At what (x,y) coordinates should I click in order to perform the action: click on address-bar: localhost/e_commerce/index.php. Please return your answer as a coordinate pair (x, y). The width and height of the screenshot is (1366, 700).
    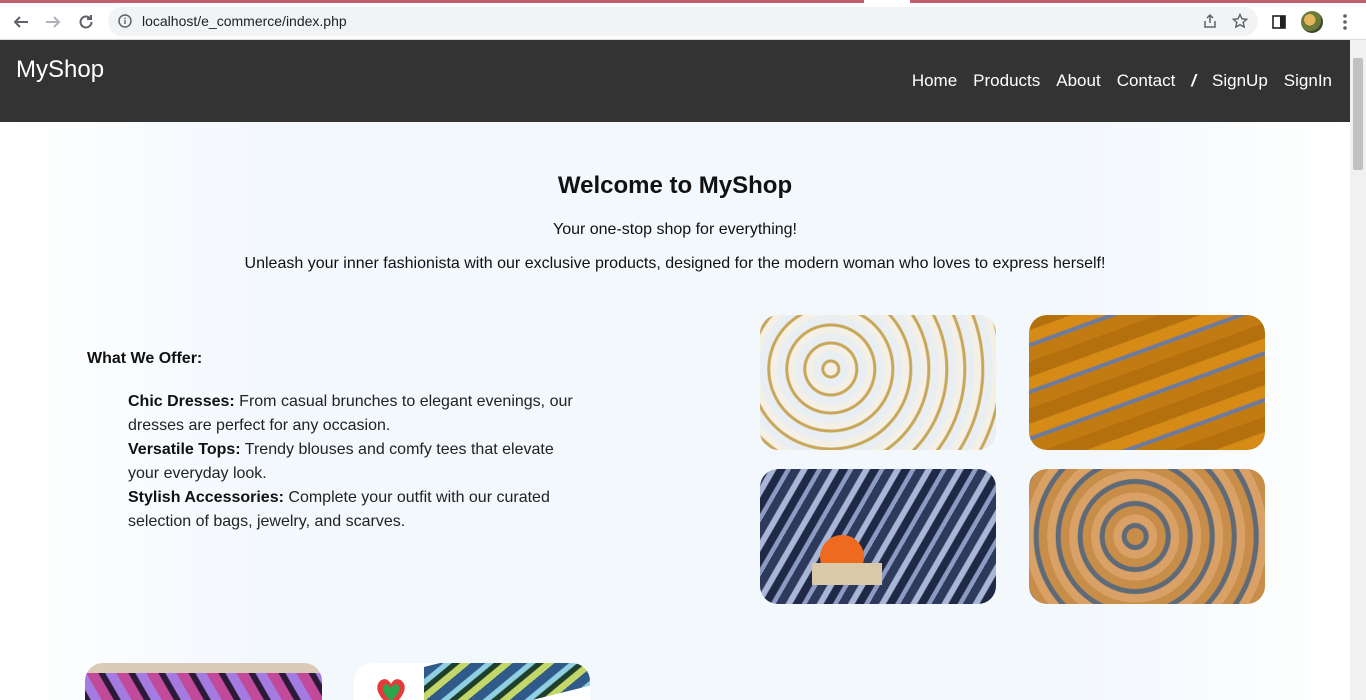
    Looking at the image, I should click on (683, 21).